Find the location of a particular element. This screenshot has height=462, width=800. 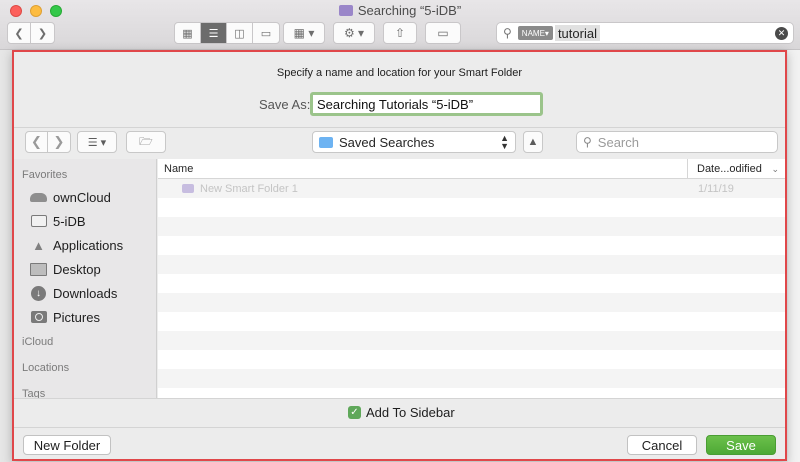

sheet-back-forward: ❮ ❯ is located at coordinates (48, 142).